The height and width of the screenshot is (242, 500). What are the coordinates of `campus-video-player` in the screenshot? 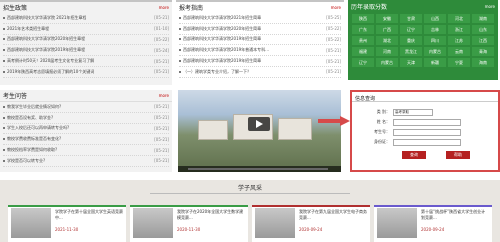 It's located at (259, 131).